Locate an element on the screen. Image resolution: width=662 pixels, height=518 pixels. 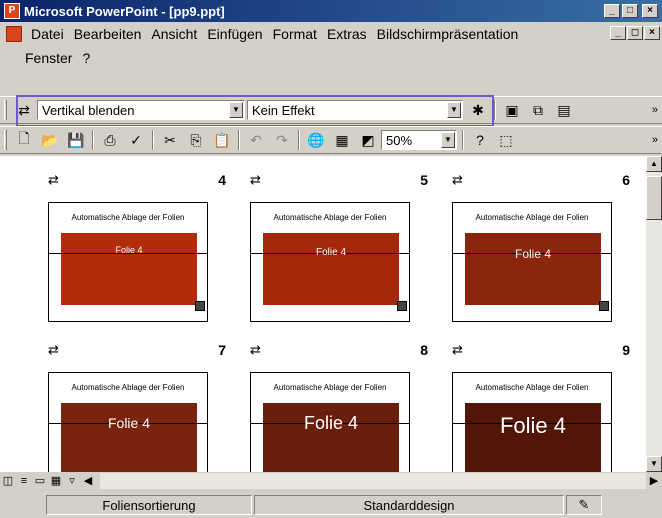
doc-close-button: × is located at coordinates (652, 33).